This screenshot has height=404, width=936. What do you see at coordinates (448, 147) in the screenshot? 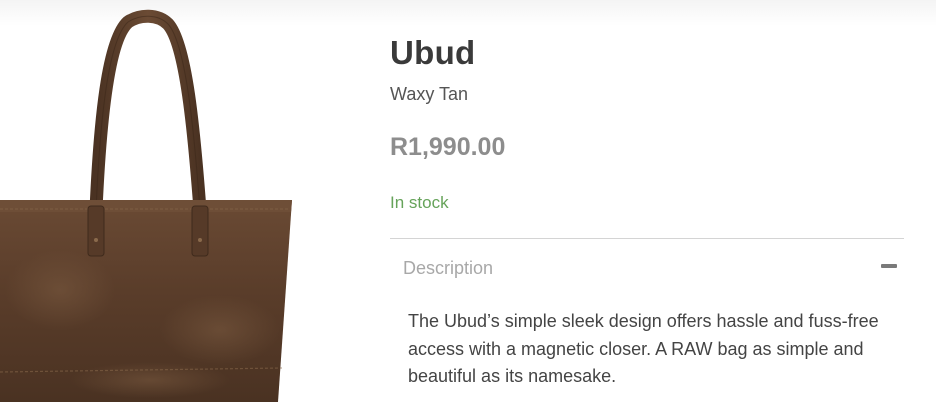
I see `product-price: R1,990.00` at bounding box center [448, 147].